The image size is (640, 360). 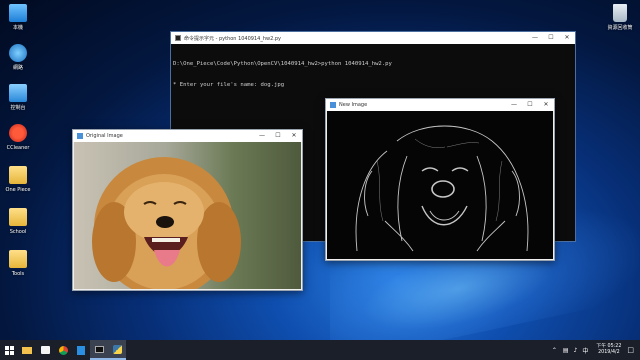 I want to click on system-tray: ⌃ ▤ ♪ 中 下午 05:22 2019/4/2 □, so click(x=593, y=350).